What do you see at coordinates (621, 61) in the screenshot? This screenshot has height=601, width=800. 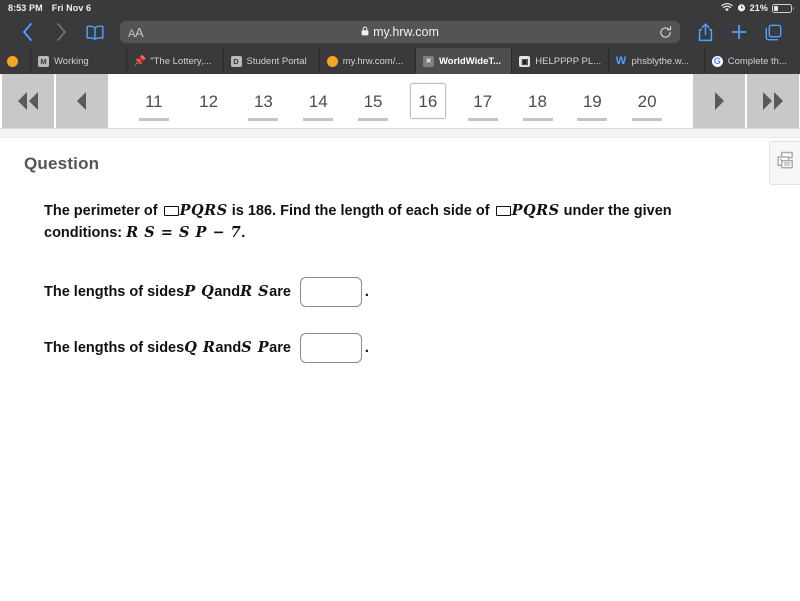 I see `letter-w-favicon-icon: W` at bounding box center [621, 61].